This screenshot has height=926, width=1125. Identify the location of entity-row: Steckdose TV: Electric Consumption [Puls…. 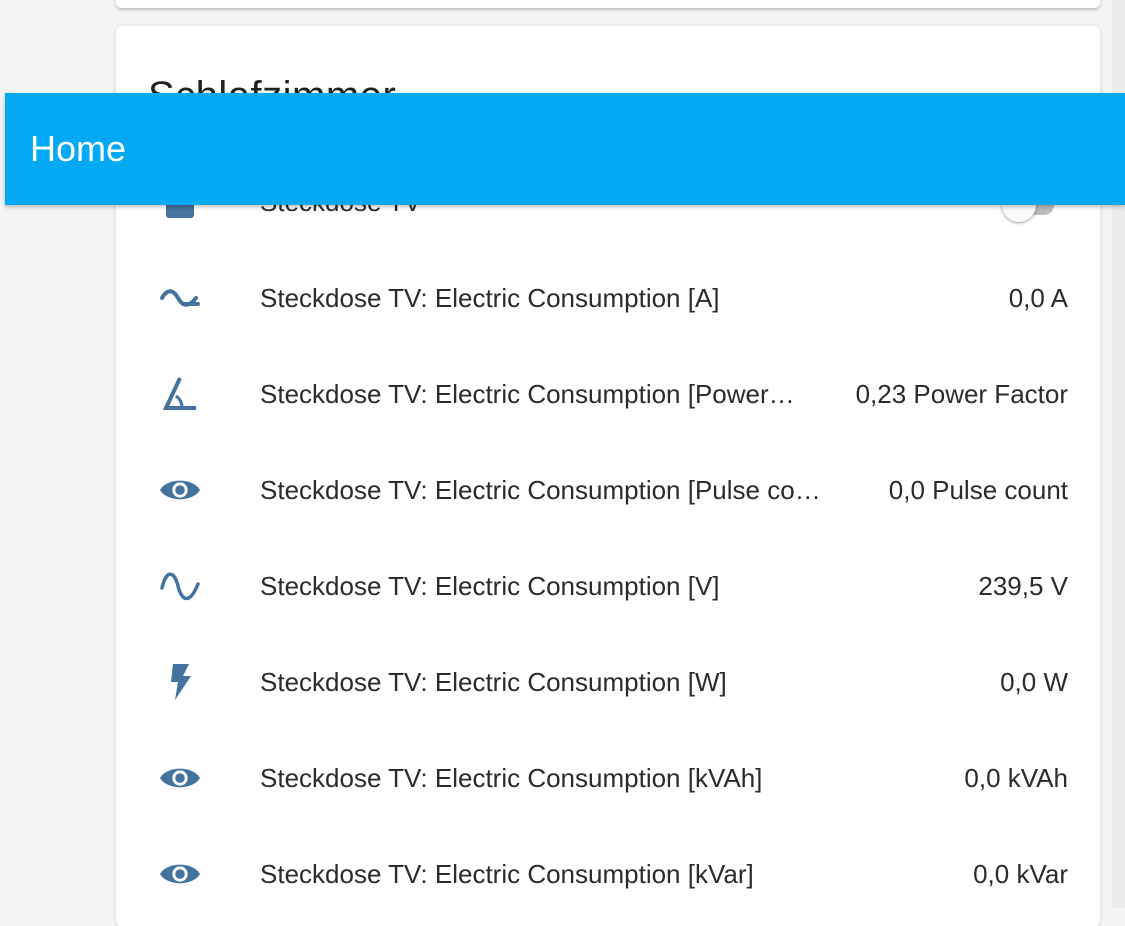
(608, 490).